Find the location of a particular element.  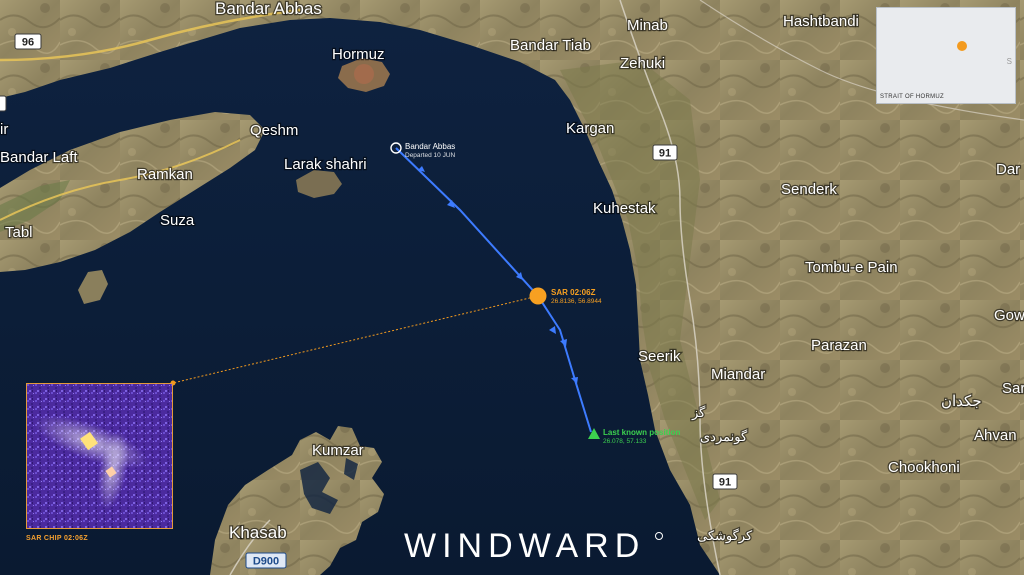

place-qeshm: Qeshm is located at coordinates (274, 130).